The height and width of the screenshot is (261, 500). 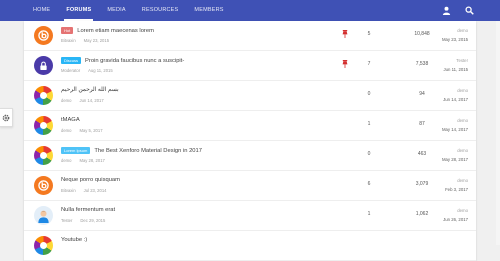 I want to click on scrollbar, so click(x=498, y=133).